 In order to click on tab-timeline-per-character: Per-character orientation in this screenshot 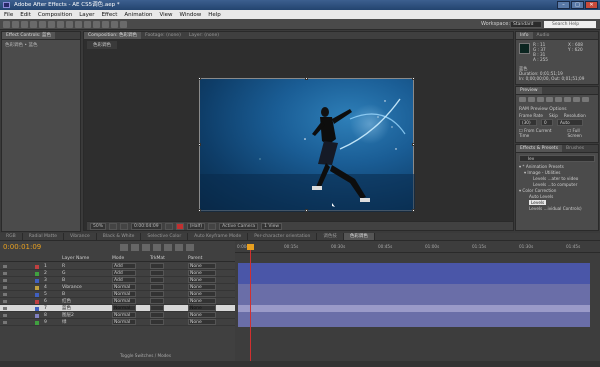, I will do `click(283, 236)`.